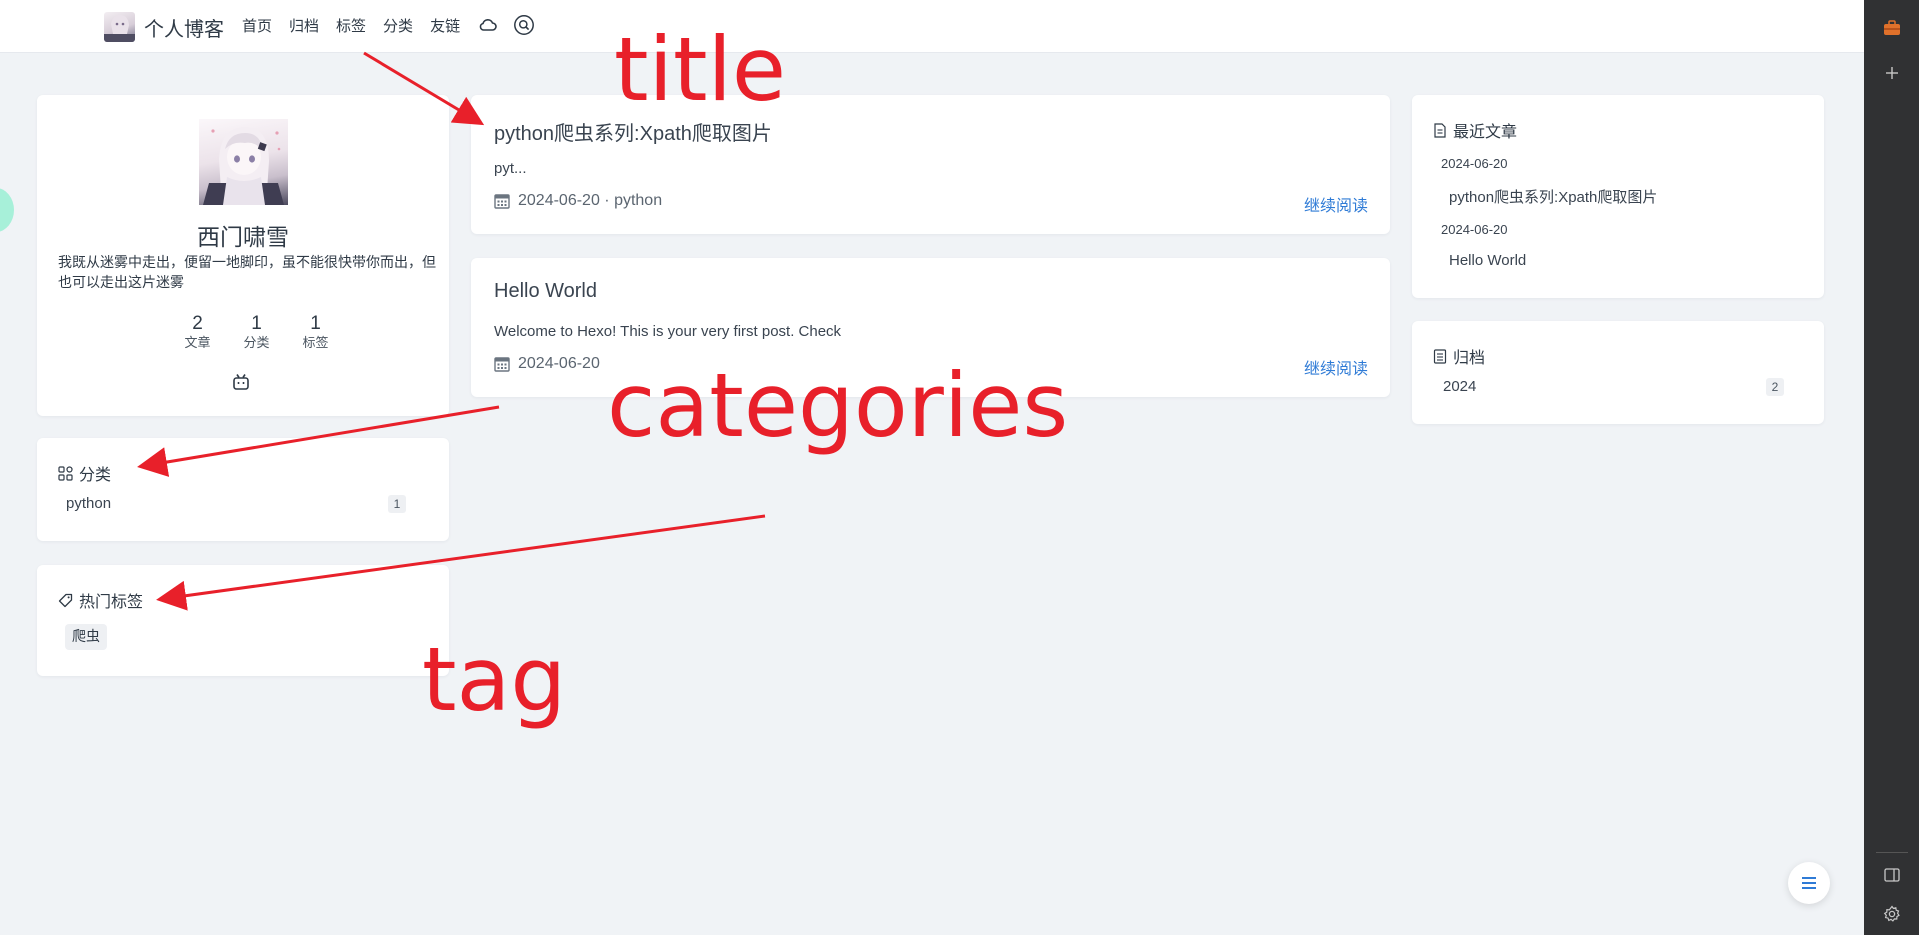 The image size is (1919, 935). I want to click on author-stats: 2 文章 1 分类 1 标签, so click(256, 333).